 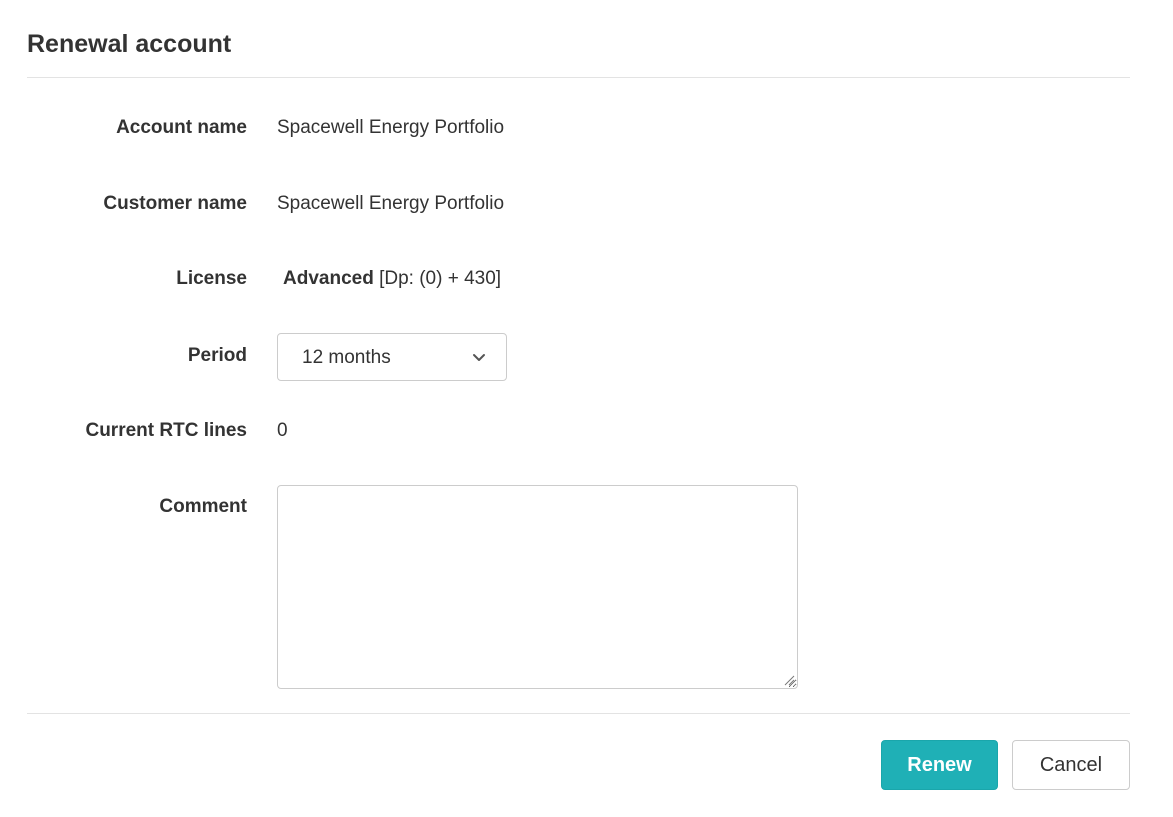 What do you see at coordinates (578, 77) in the screenshot?
I see `header-divider` at bounding box center [578, 77].